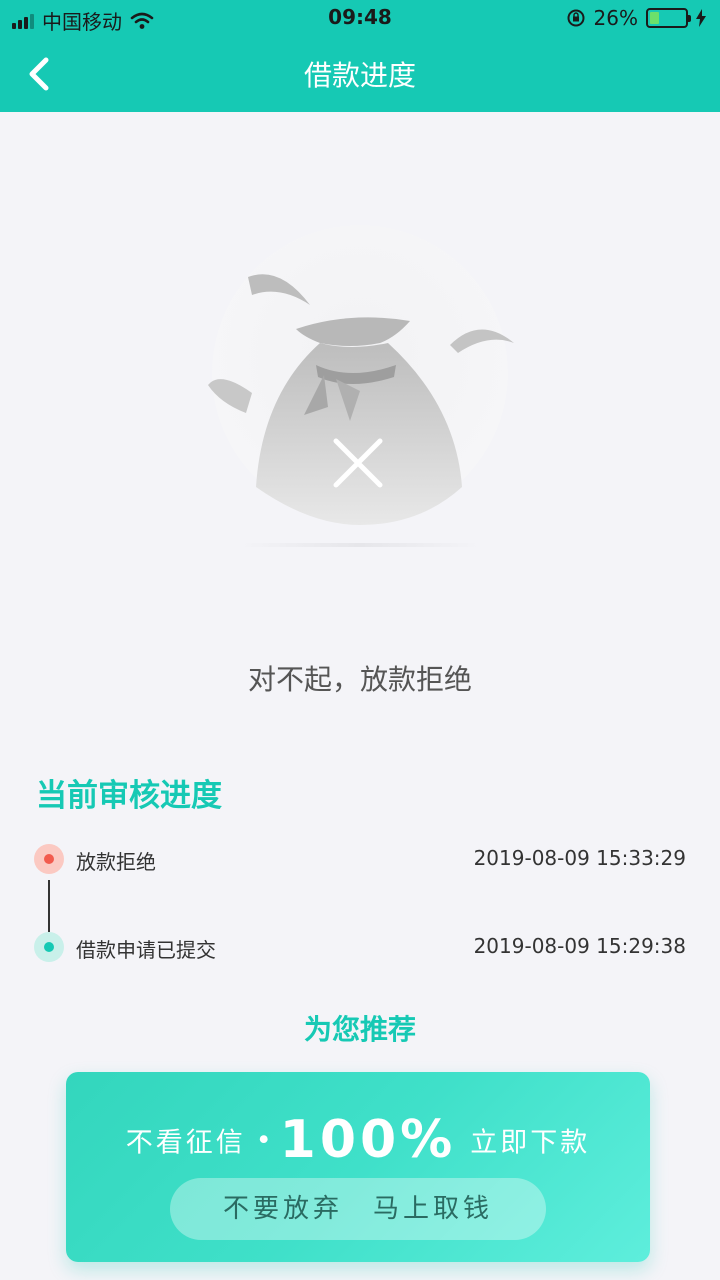  I want to click on timeline-connector, so click(49, 906).